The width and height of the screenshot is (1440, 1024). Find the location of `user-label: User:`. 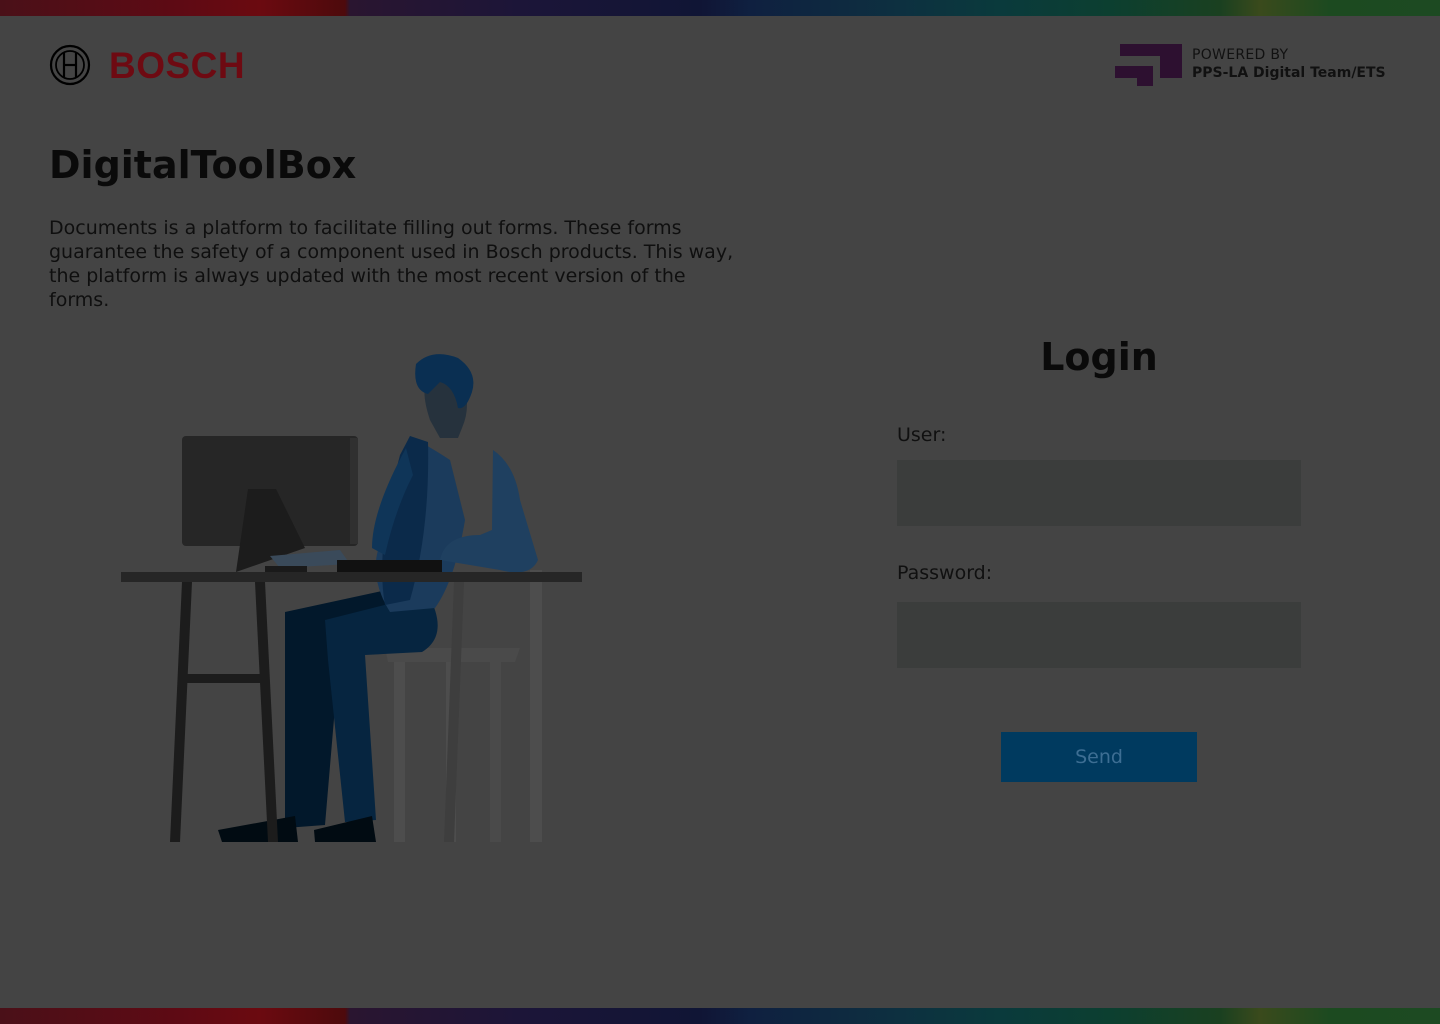

user-label: User: is located at coordinates (922, 435).